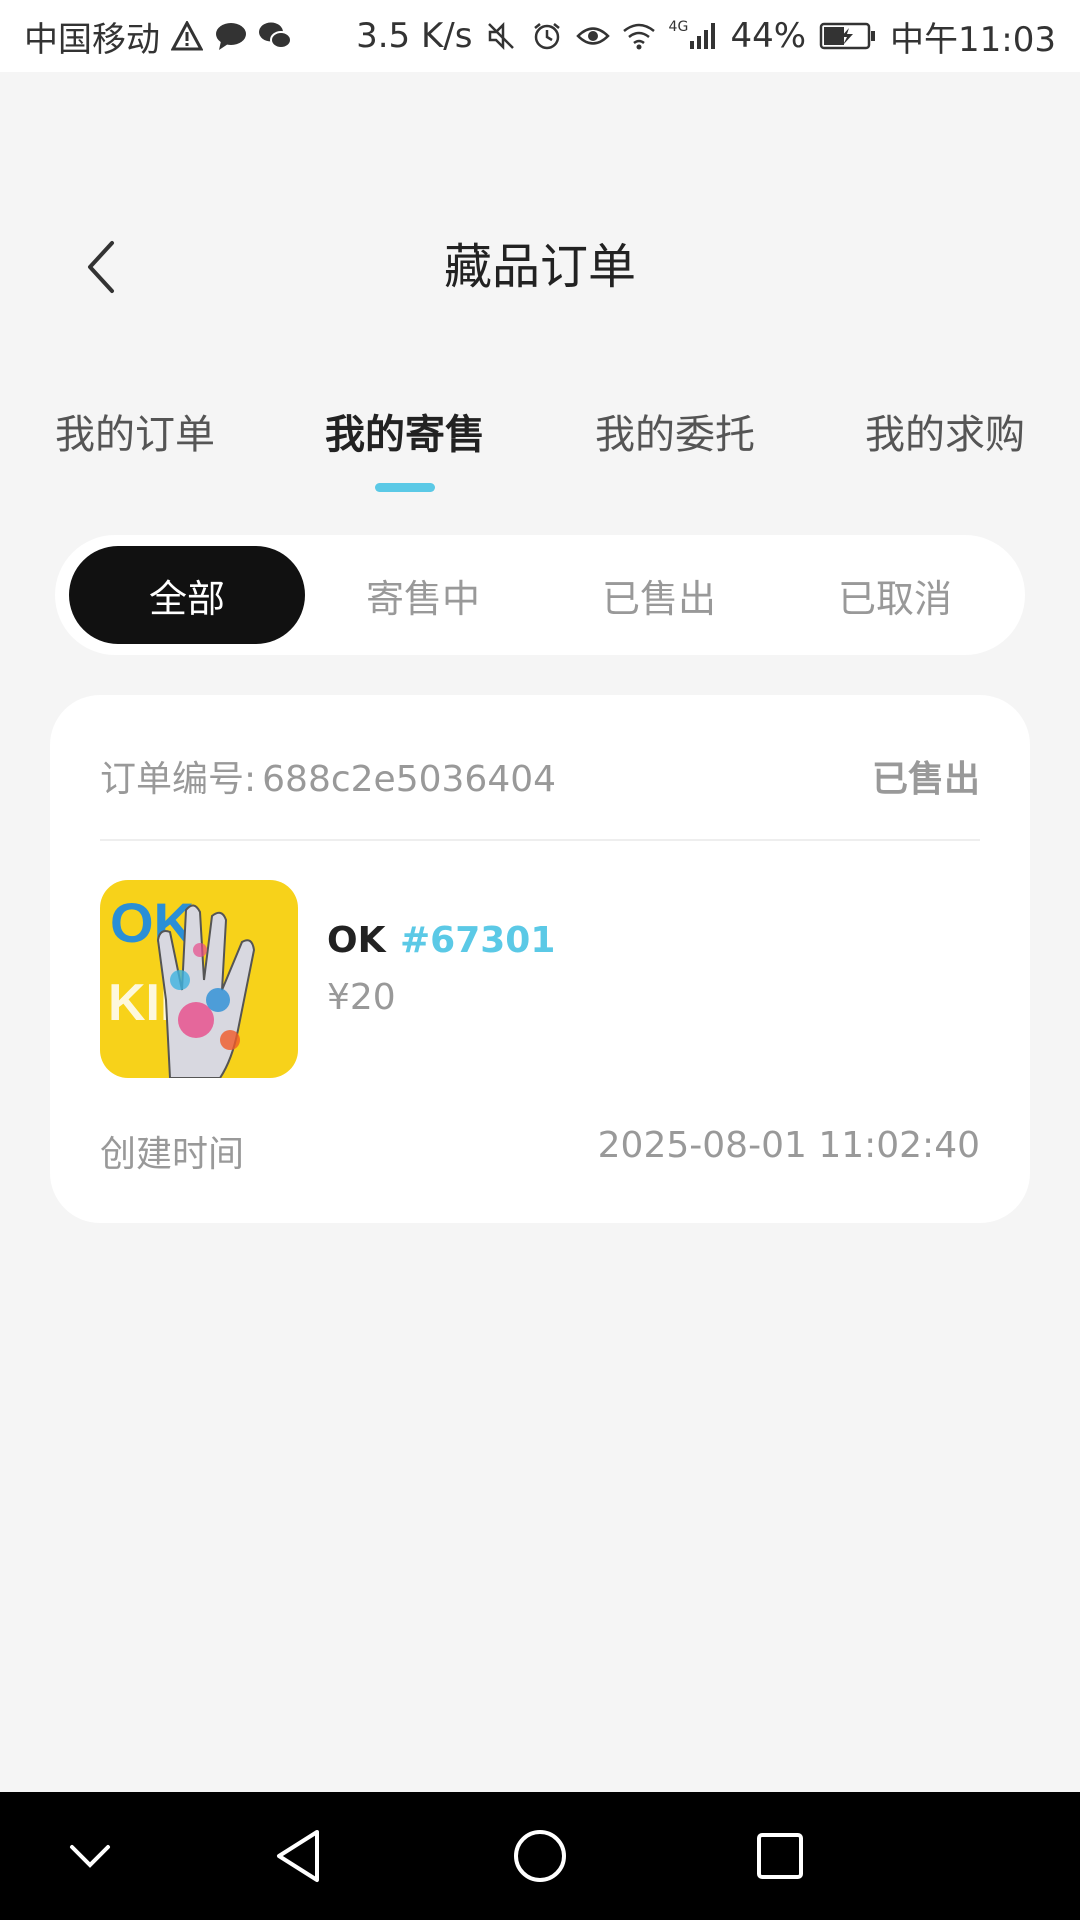 This screenshot has height=1920, width=1080. What do you see at coordinates (659, 595) in the screenshot?
I see `filter-sold: 已售出` at bounding box center [659, 595].